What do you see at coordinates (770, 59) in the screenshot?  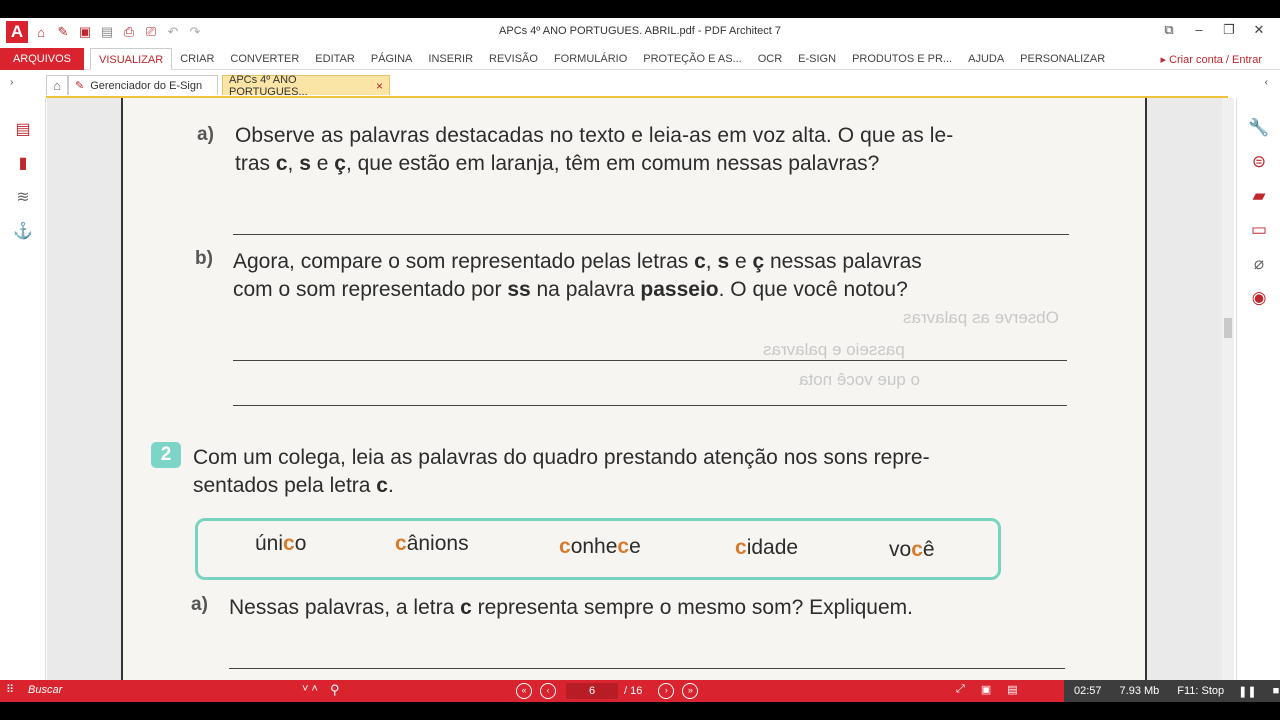 I see `menu-ocr: OCR` at bounding box center [770, 59].